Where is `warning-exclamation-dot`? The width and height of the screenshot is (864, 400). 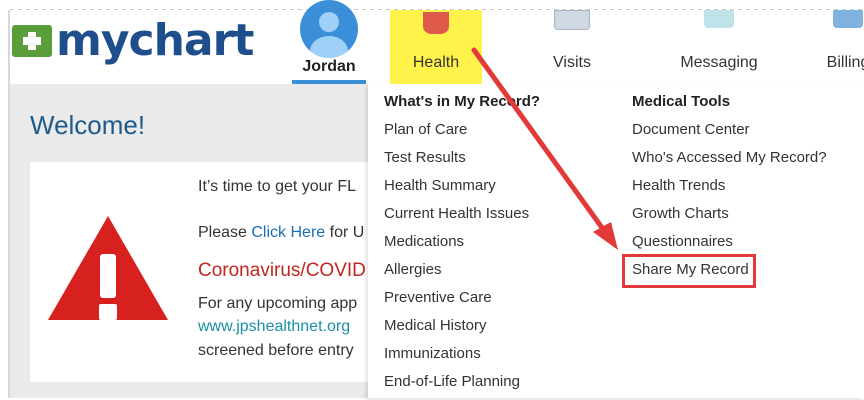
warning-exclamation-dot is located at coordinates (108, 312).